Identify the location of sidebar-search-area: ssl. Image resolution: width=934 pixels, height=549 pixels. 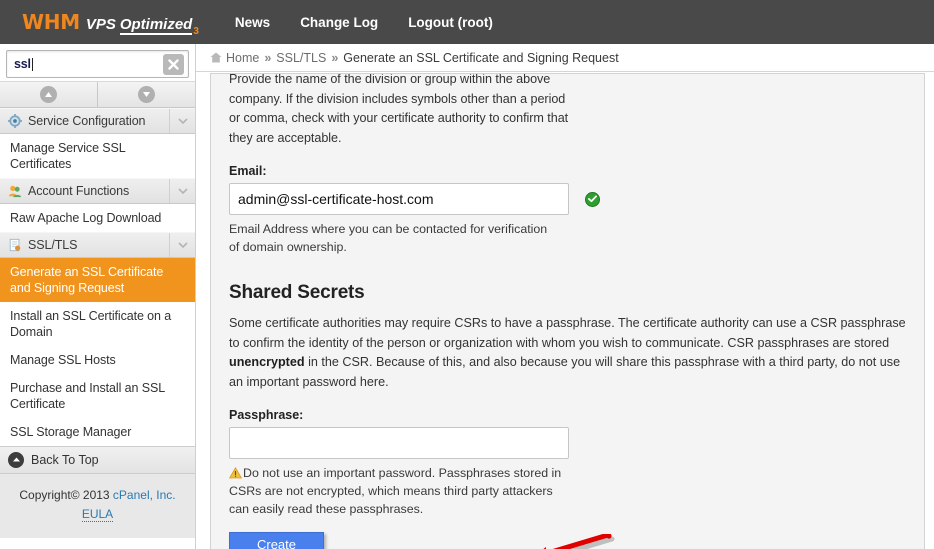
(97, 63).